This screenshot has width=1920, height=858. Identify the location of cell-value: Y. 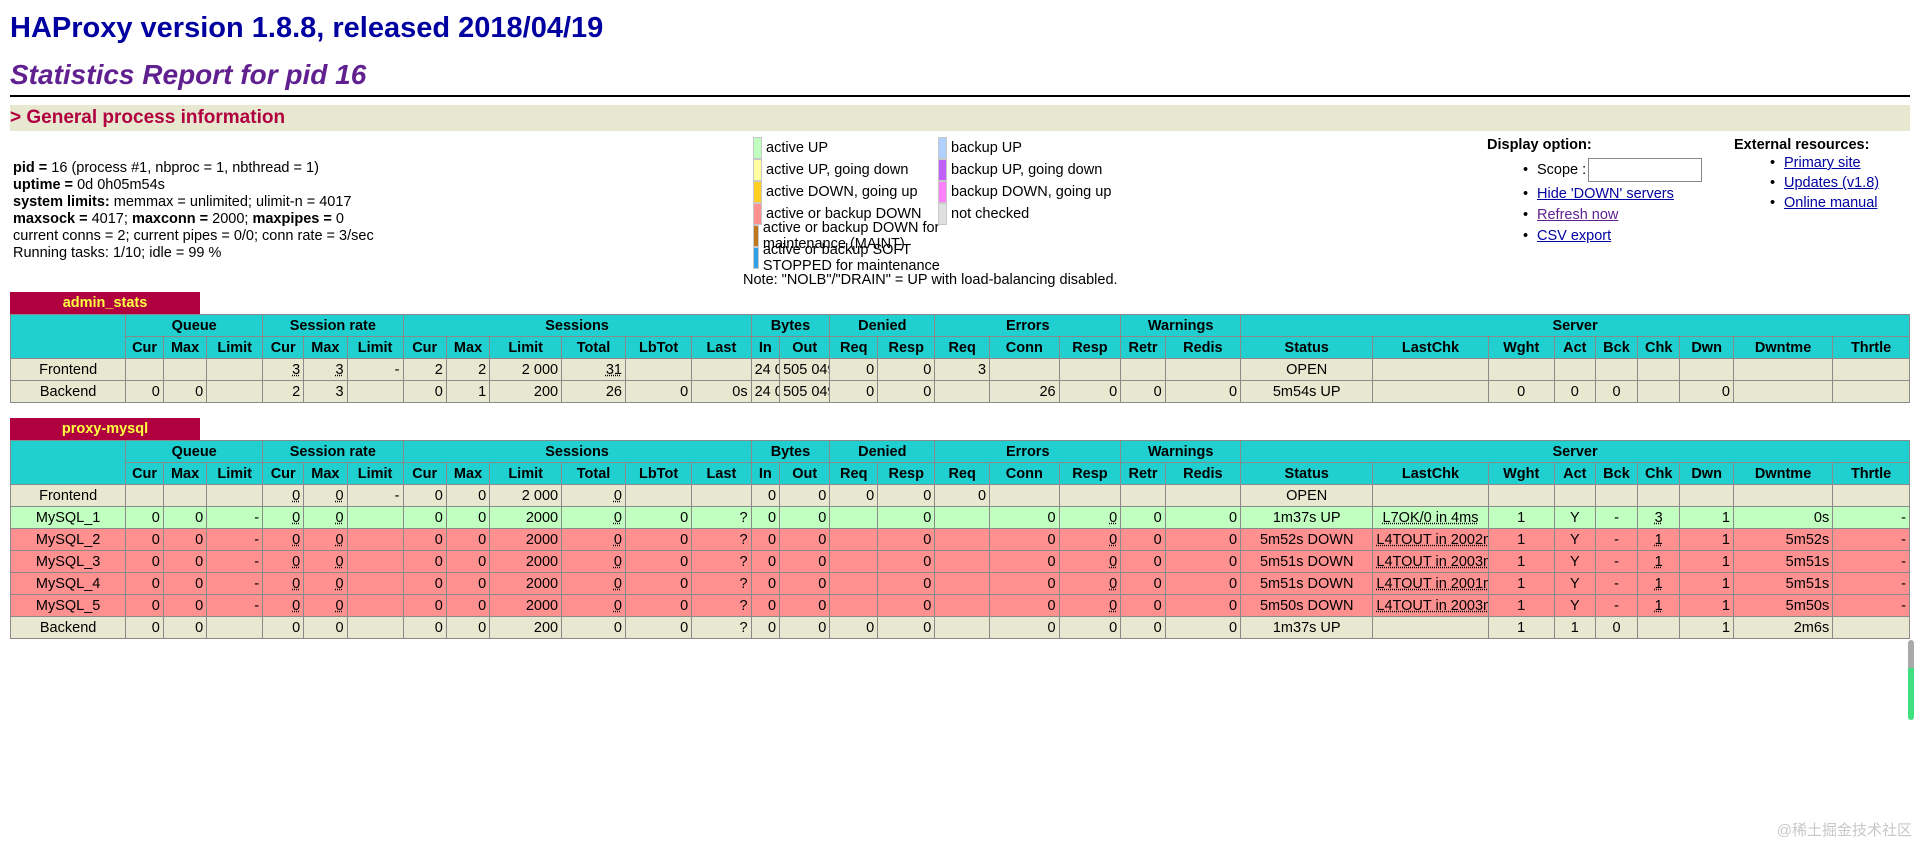
(1575, 583).